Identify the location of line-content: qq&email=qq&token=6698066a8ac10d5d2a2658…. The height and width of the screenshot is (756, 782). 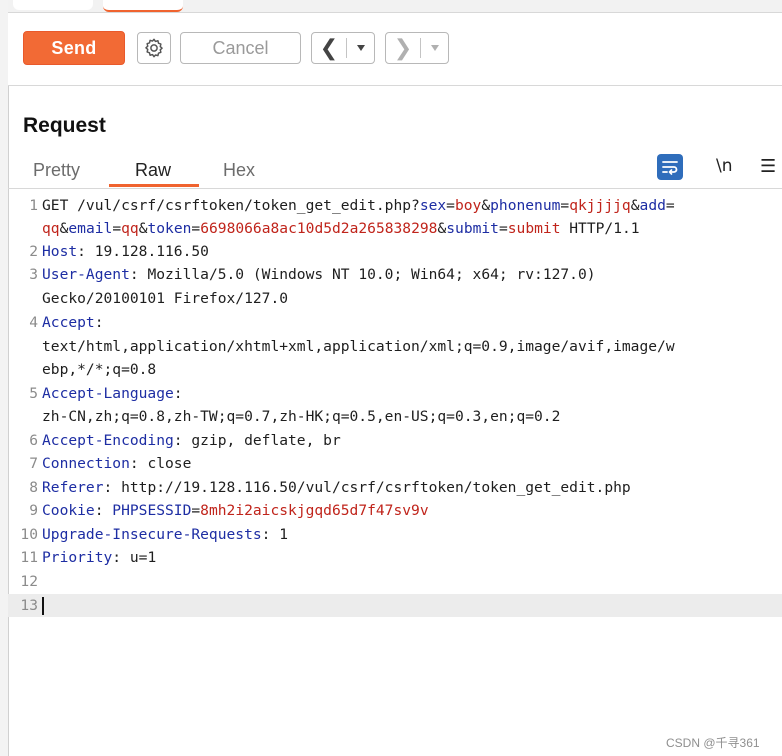
(341, 228).